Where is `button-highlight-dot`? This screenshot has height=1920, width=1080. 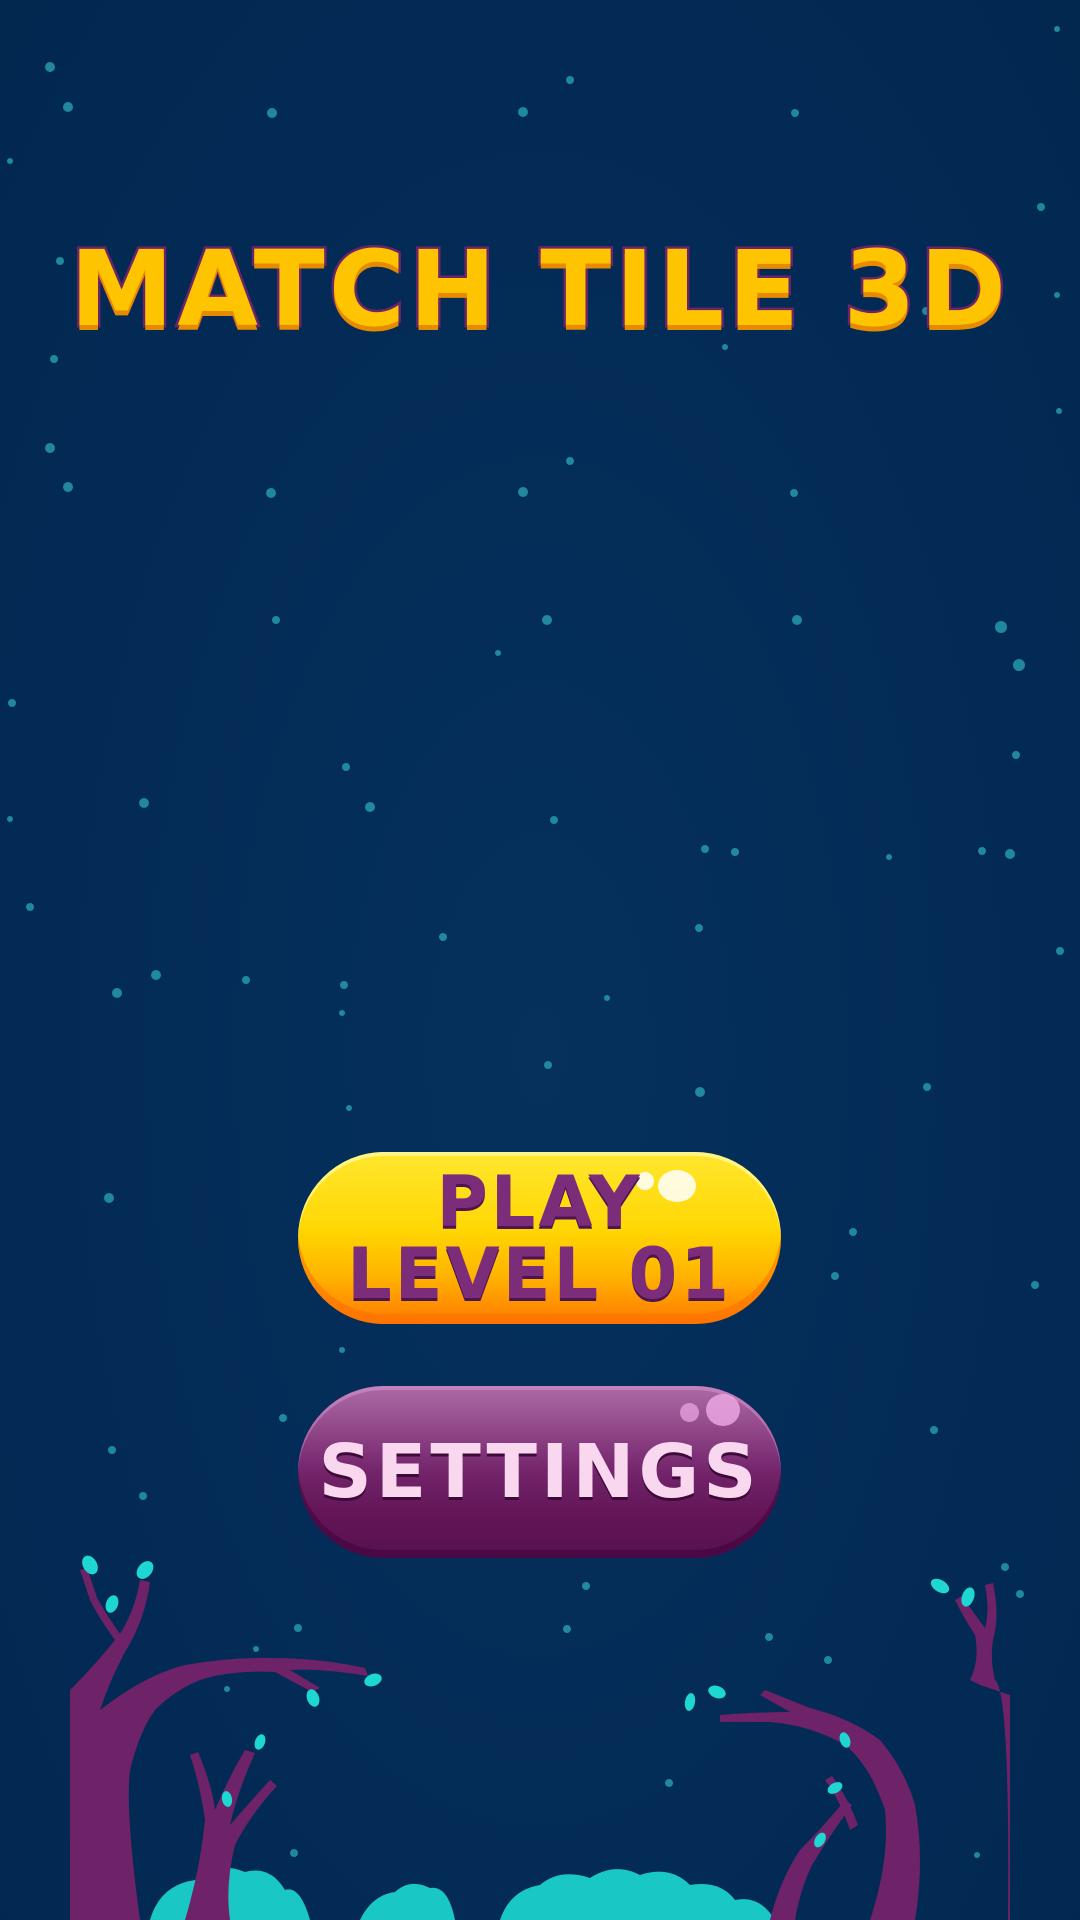 button-highlight-dot is located at coordinates (689, 1412).